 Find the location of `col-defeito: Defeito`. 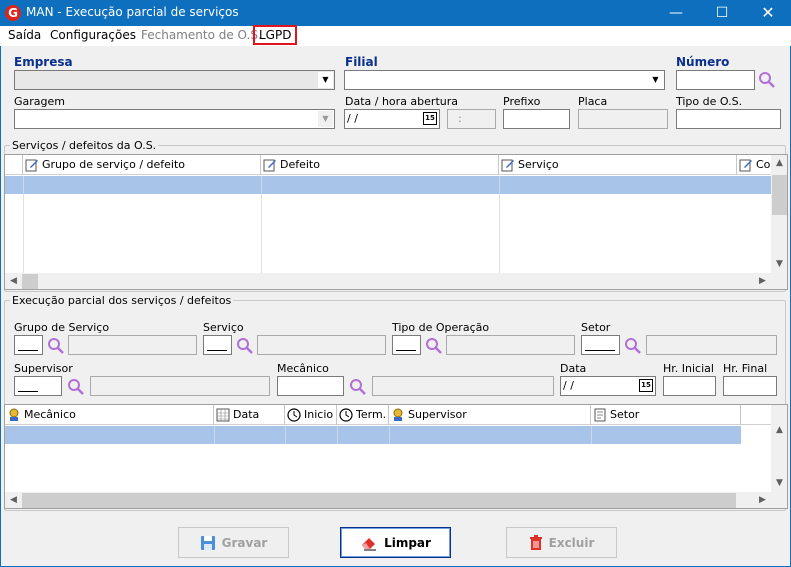

col-defeito: Defeito is located at coordinates (380, 165).